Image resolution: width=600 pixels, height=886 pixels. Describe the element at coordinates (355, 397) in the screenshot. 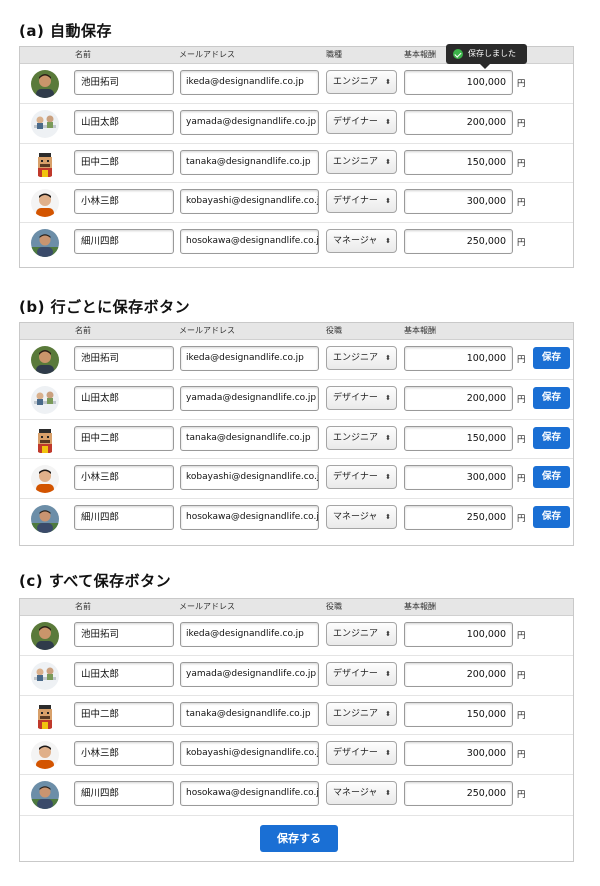

I see `role-select-value: デザイナー` at that location.